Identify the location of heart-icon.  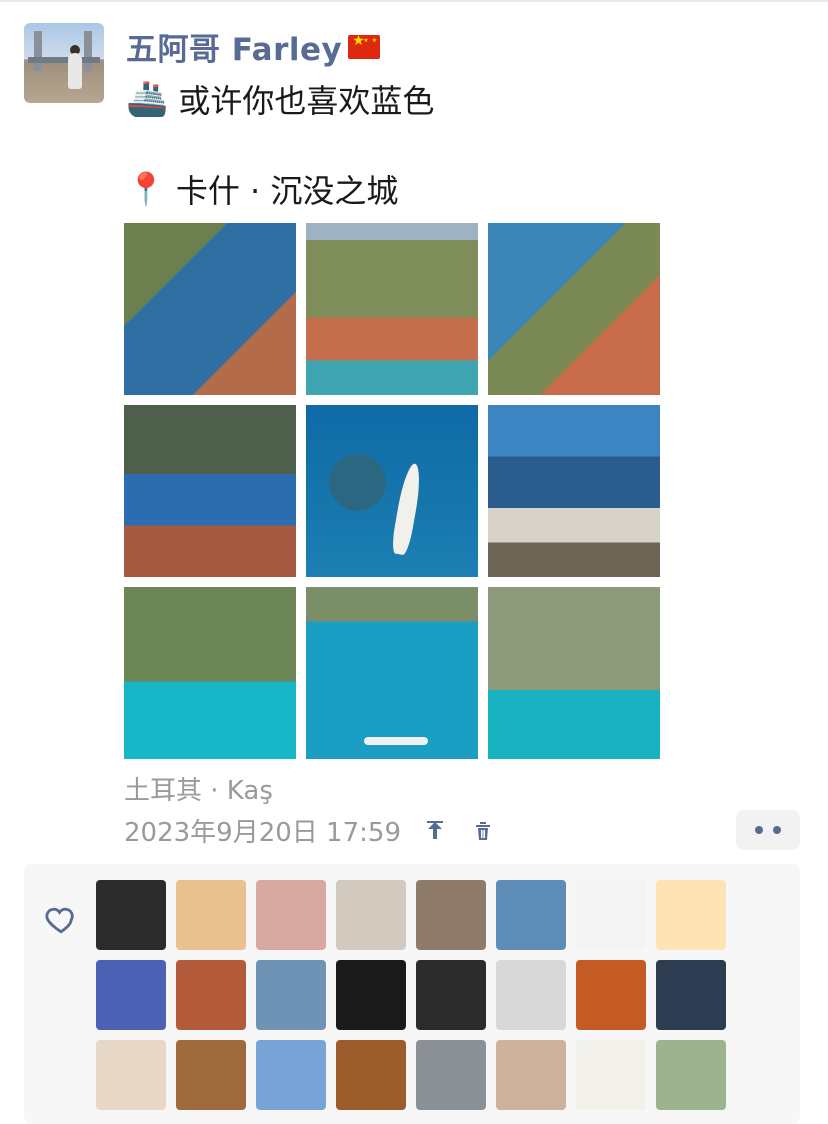
(61, 919).